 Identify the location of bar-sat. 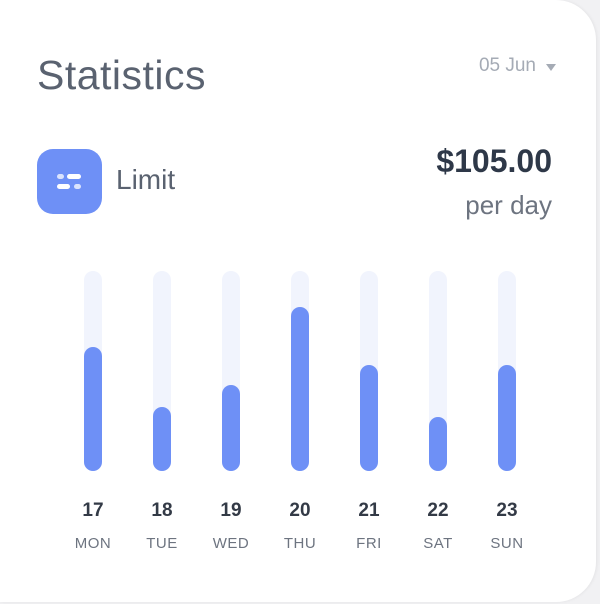
(438, 444).